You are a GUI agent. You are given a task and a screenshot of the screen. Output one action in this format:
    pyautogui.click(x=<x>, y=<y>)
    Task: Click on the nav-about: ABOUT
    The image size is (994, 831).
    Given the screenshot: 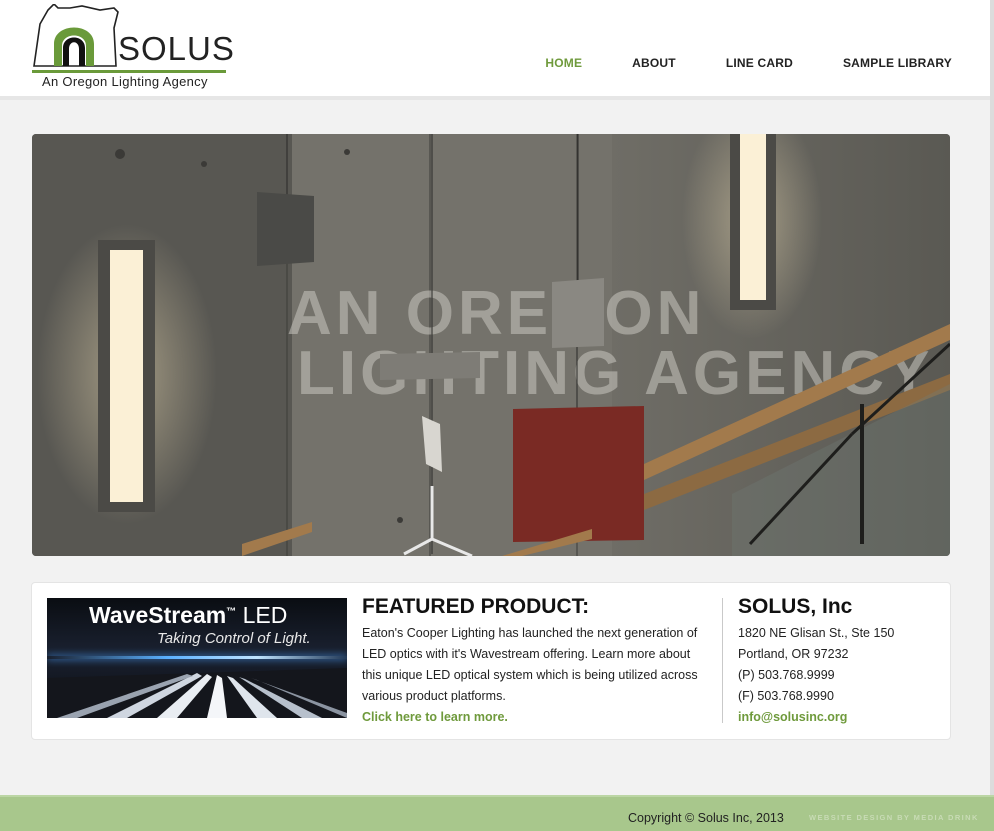 What is the action you would take?
    pyautogui.click(x=654, y=63)
    